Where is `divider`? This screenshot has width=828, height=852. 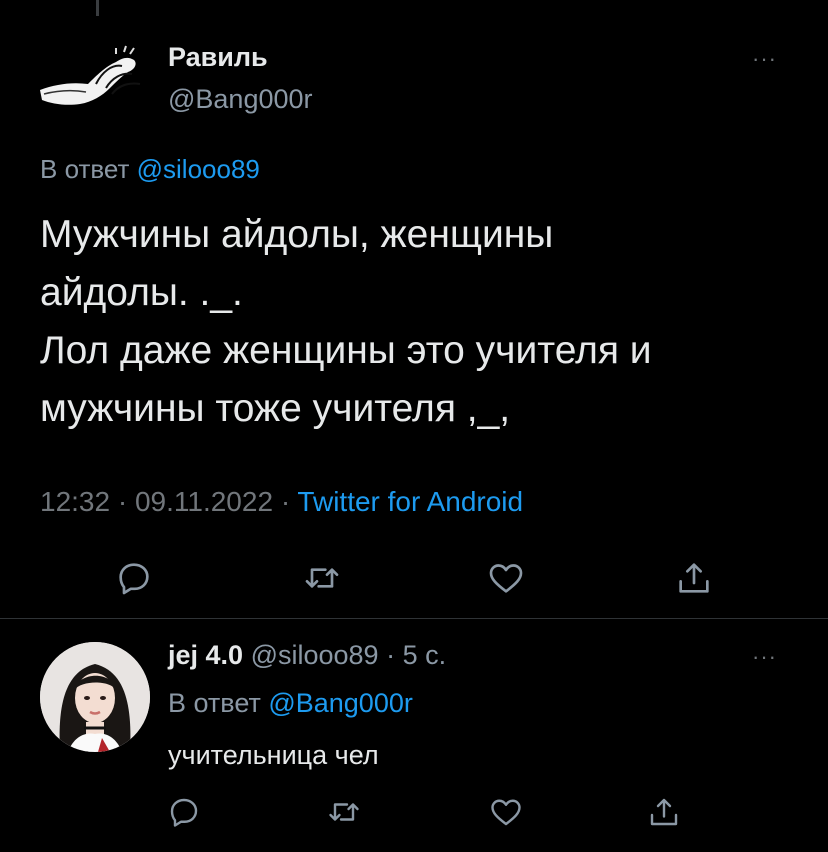
divider is located at coordinates (414, 618).